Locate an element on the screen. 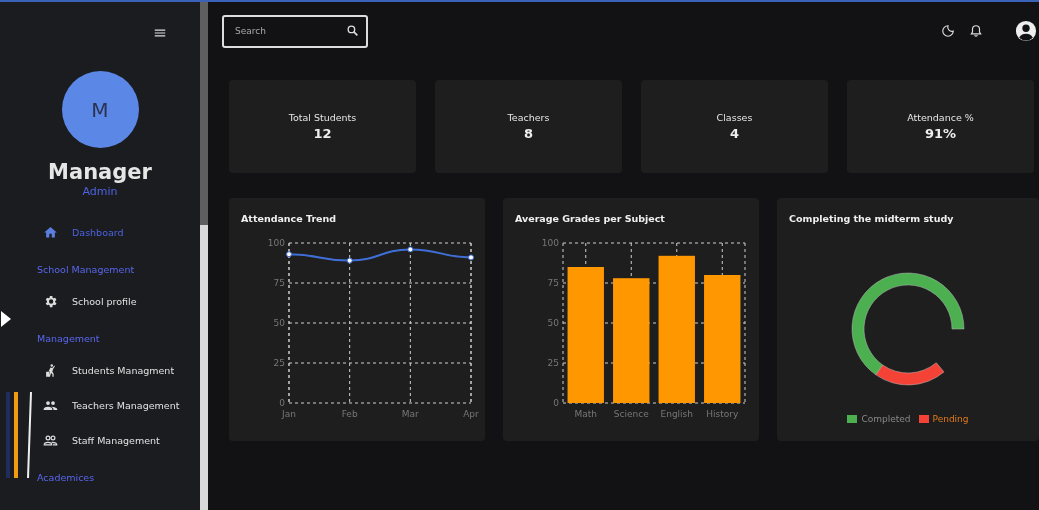 This screenshot has width=1039, height=510. axis-category-label: Science is located at coordinates (631, 414).